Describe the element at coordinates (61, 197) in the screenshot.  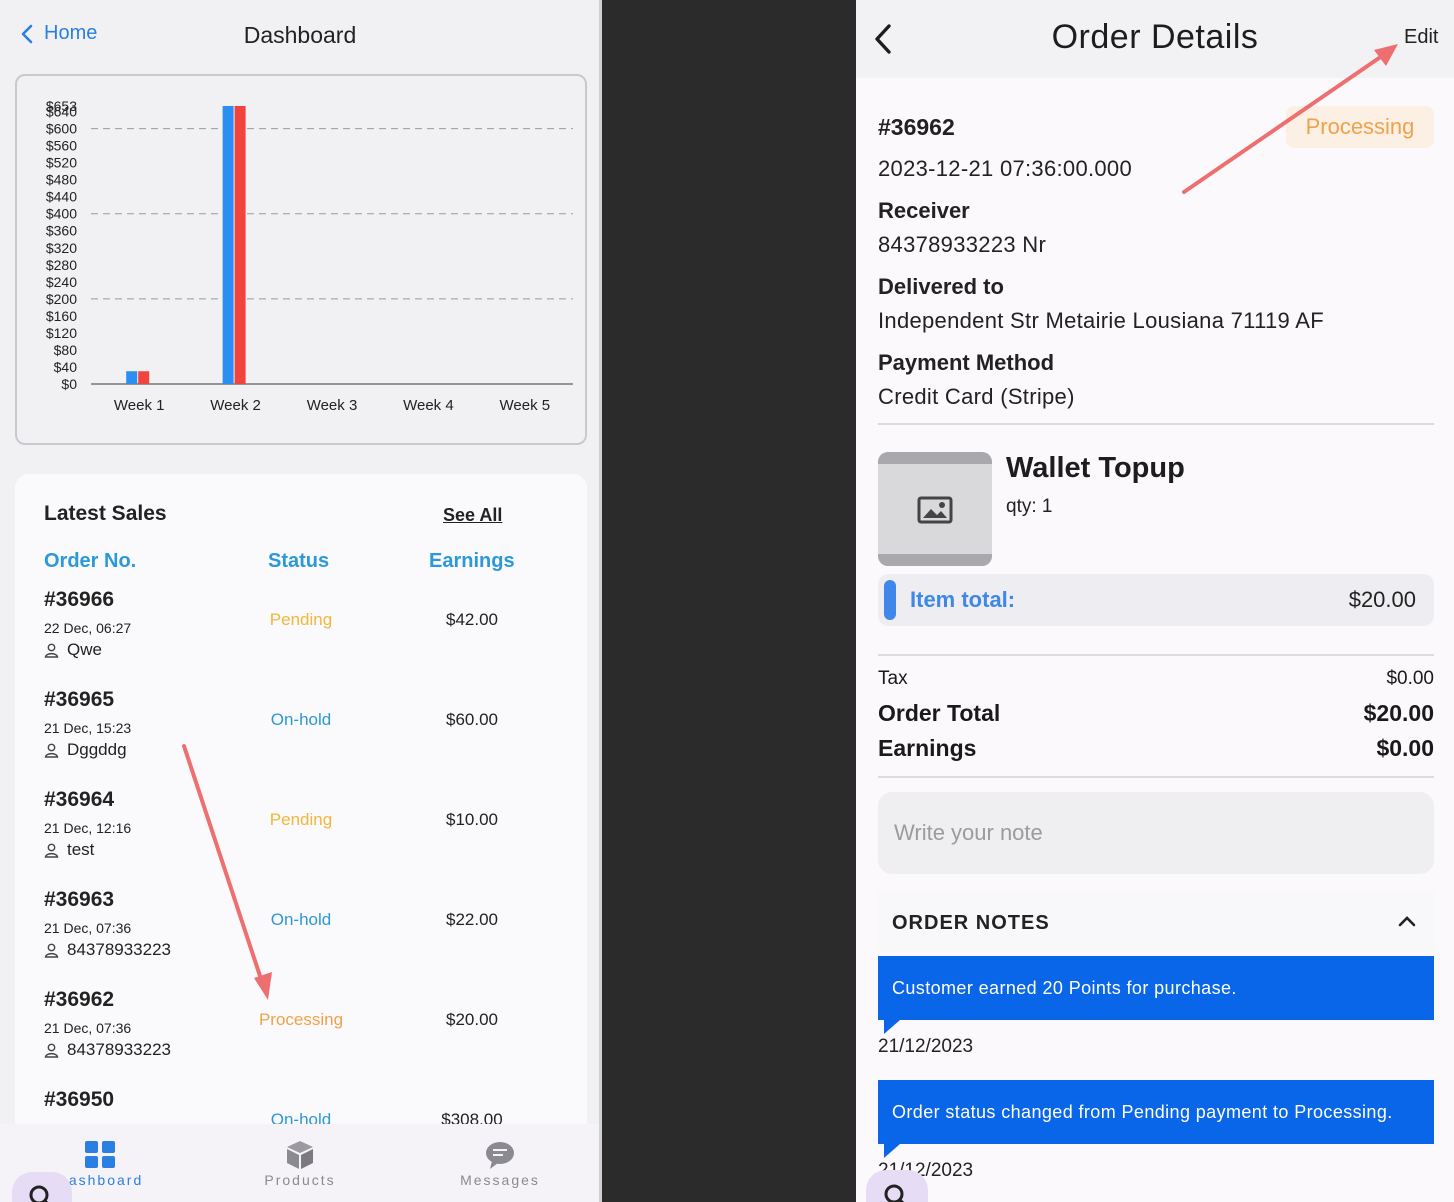
I see `y-tick-label: $440` at that location.